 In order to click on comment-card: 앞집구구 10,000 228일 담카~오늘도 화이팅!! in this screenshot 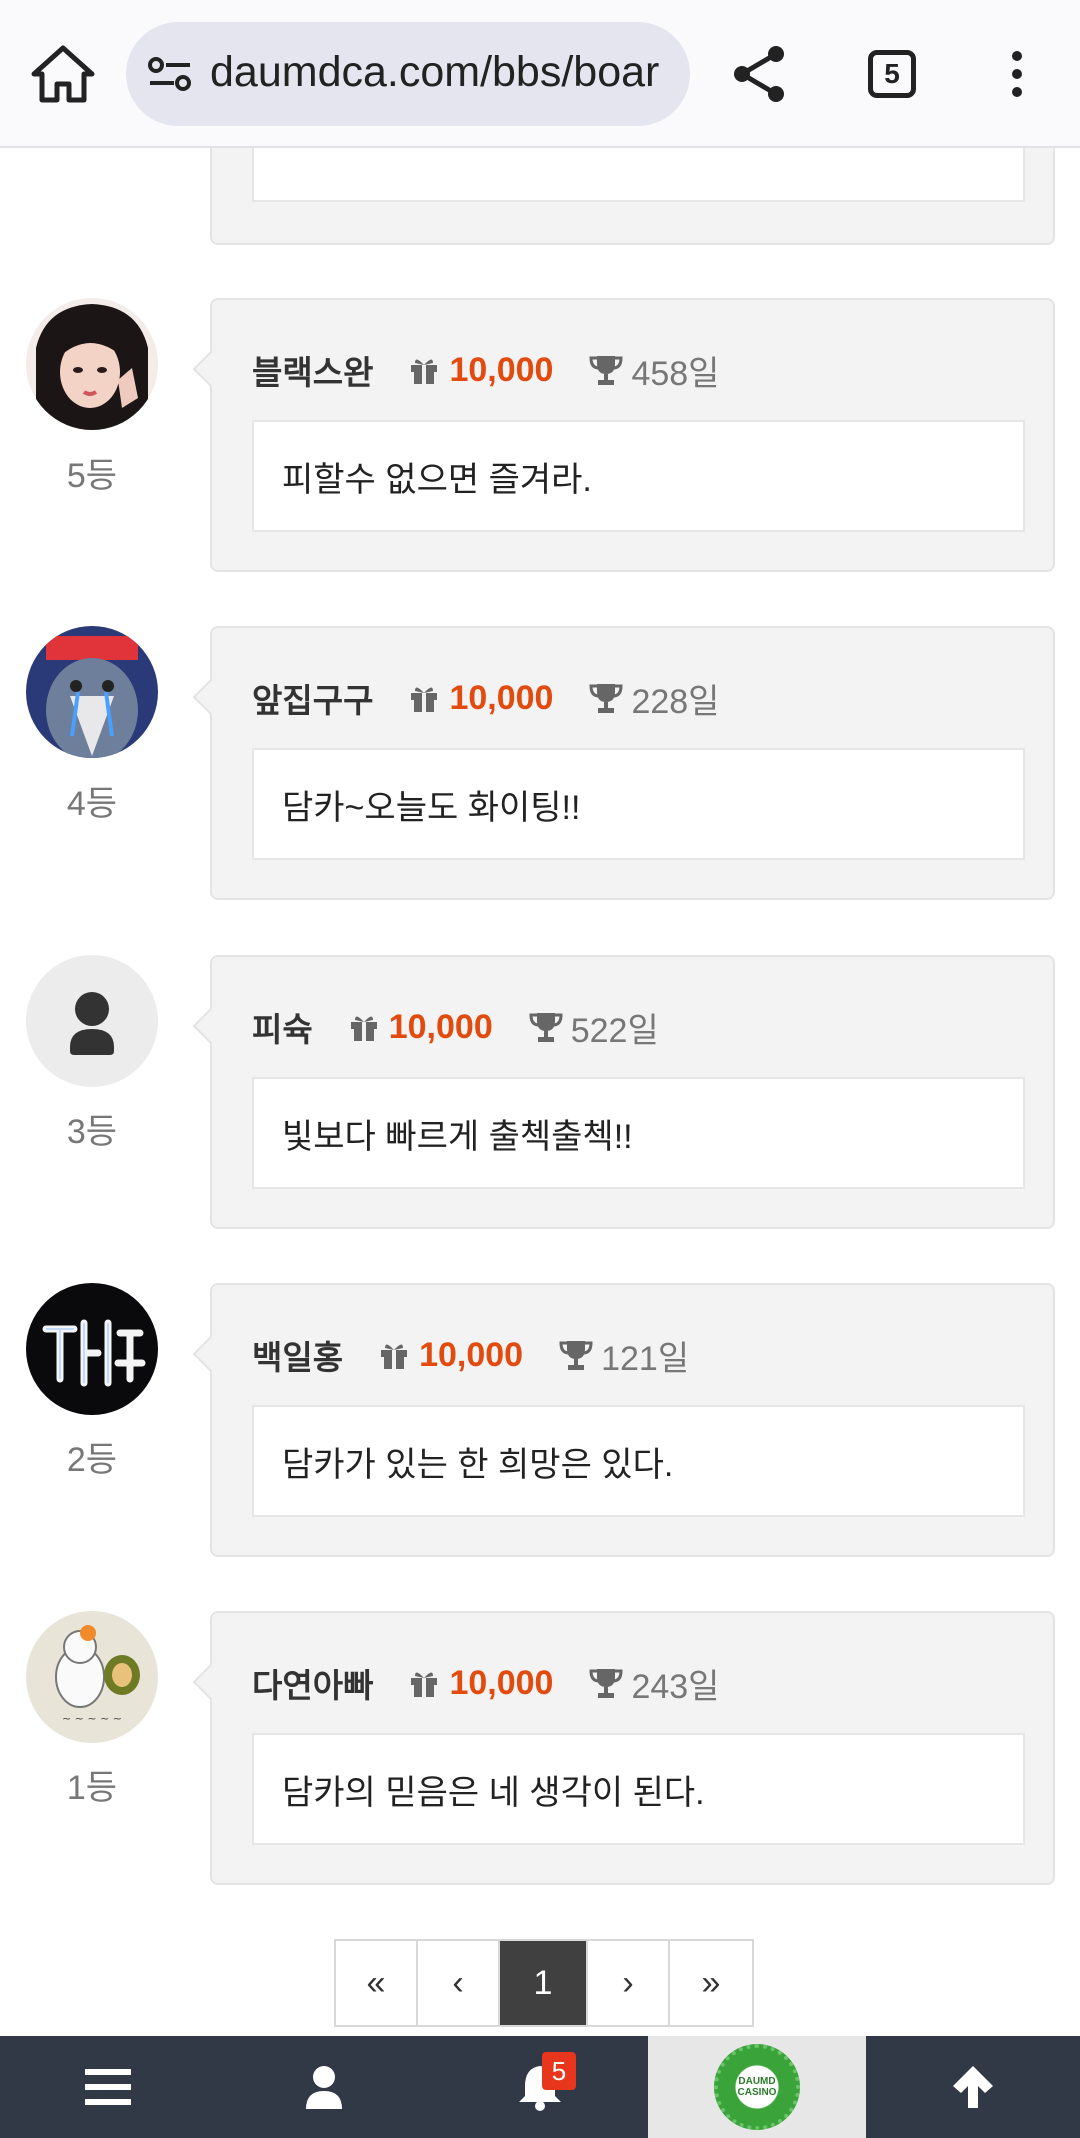, I will do `click(632, 763)`.